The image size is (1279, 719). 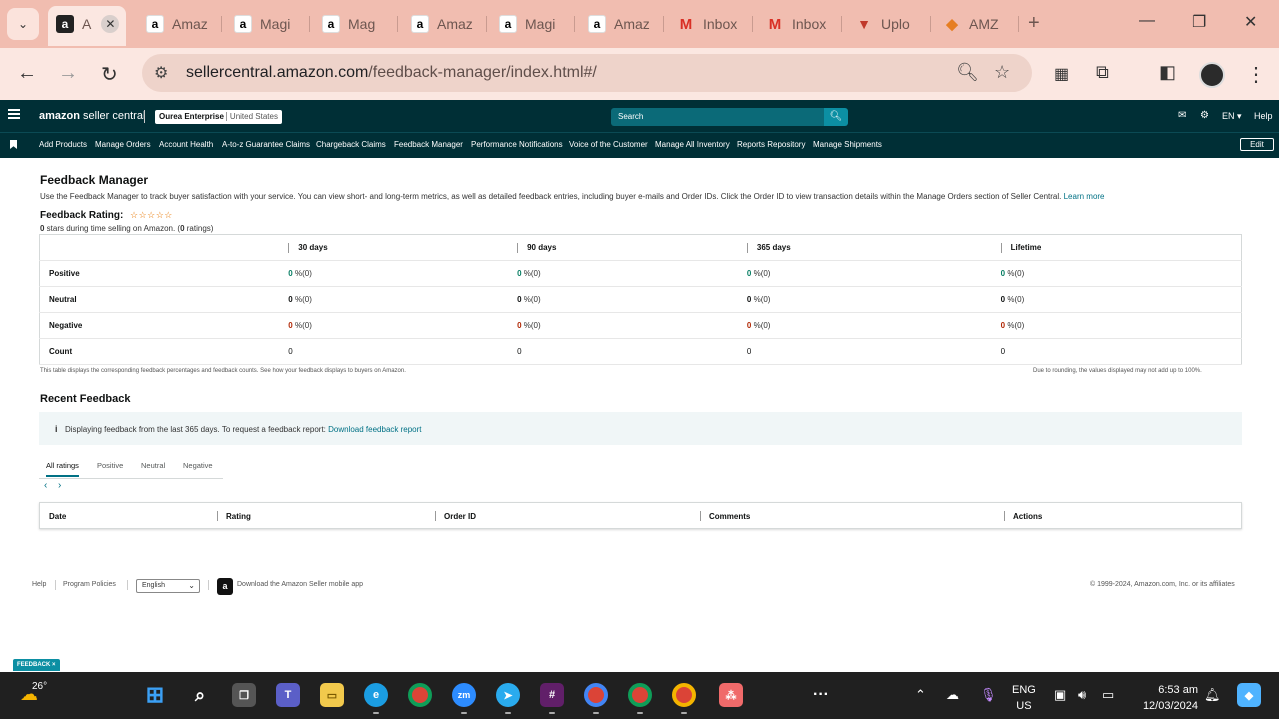 What do you see at coordinates (1024, 698) in the screenshot?
I see `input-language: ENG US` at bounding box center [1024, 698].